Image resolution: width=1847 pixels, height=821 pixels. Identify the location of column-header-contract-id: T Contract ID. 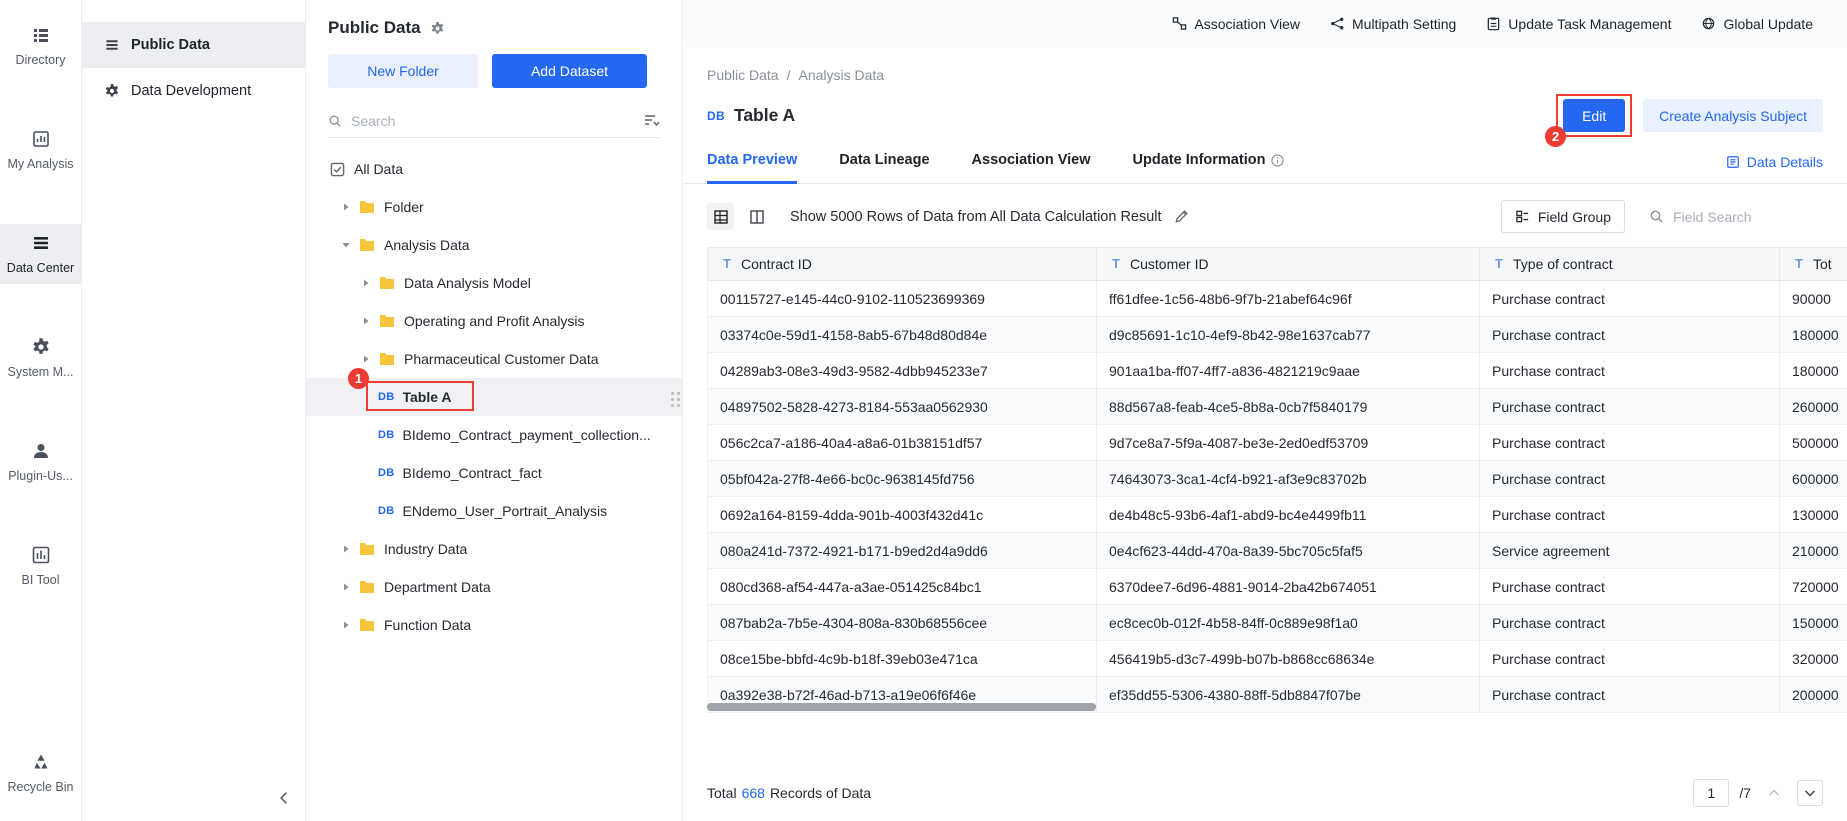
(902, 264).